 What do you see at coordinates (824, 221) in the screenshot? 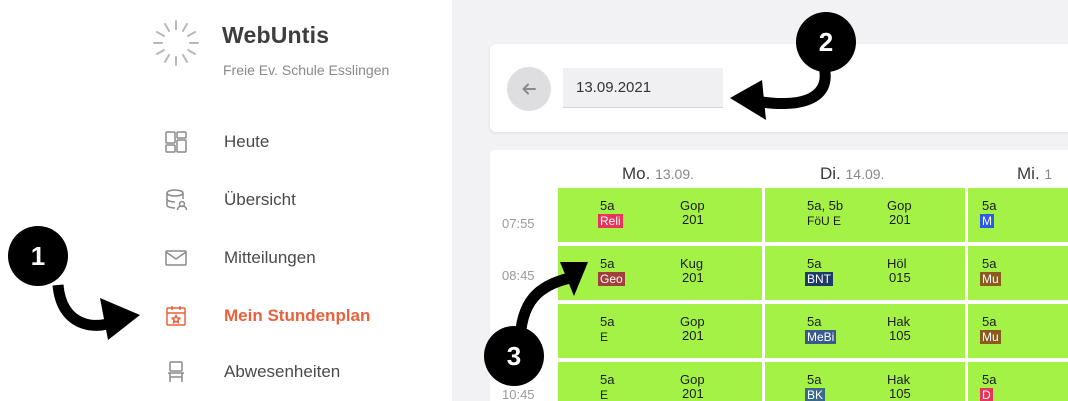
I see `lesson-subject: FöU E` at bounding box center [824, 221].